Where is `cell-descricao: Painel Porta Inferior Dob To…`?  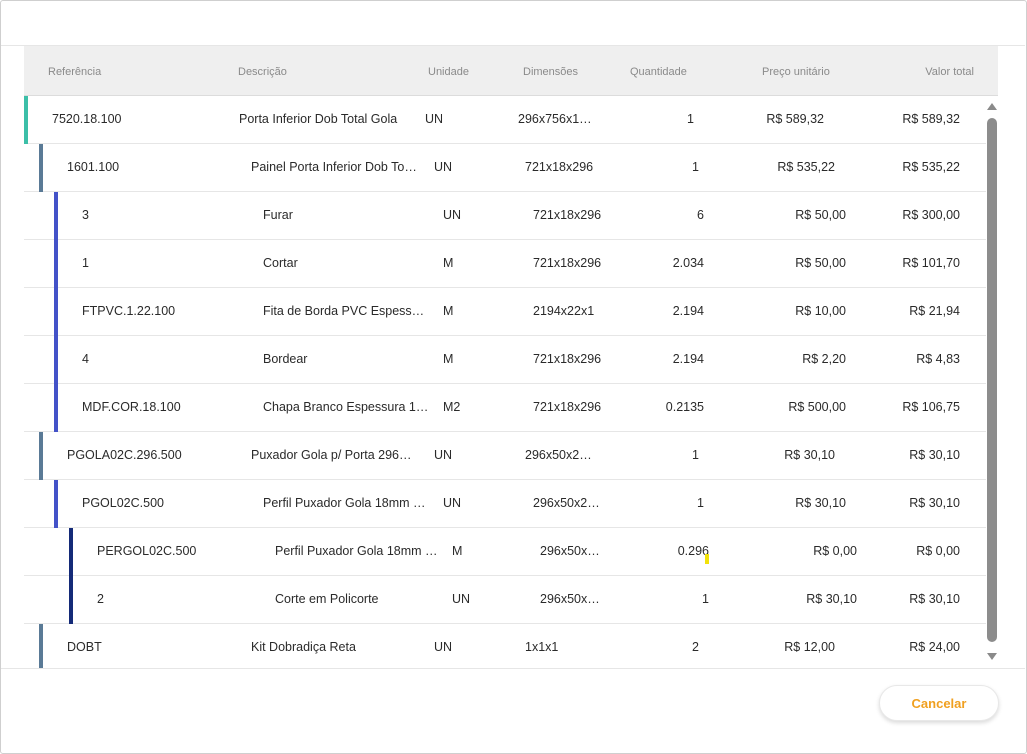 cell-descricao: Painel Porta Inferior Dob To… is located at coordinates (334, 167).